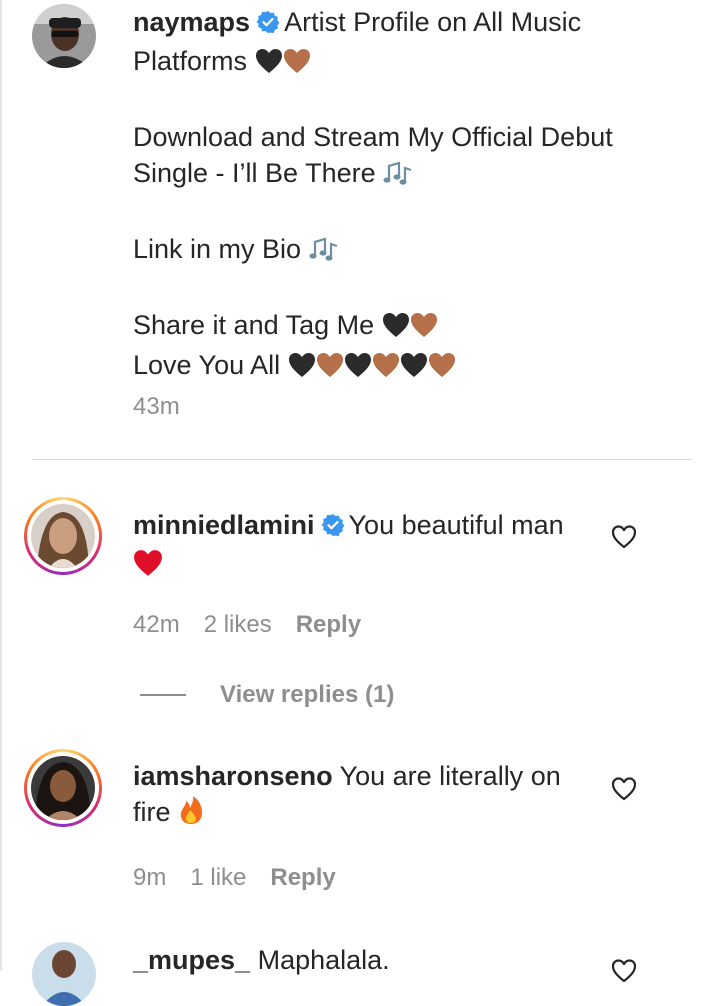 This screenshot has width=720, height=1006. I want to click on caption-line-6: Share it and Tag Me, so click(254, 325).